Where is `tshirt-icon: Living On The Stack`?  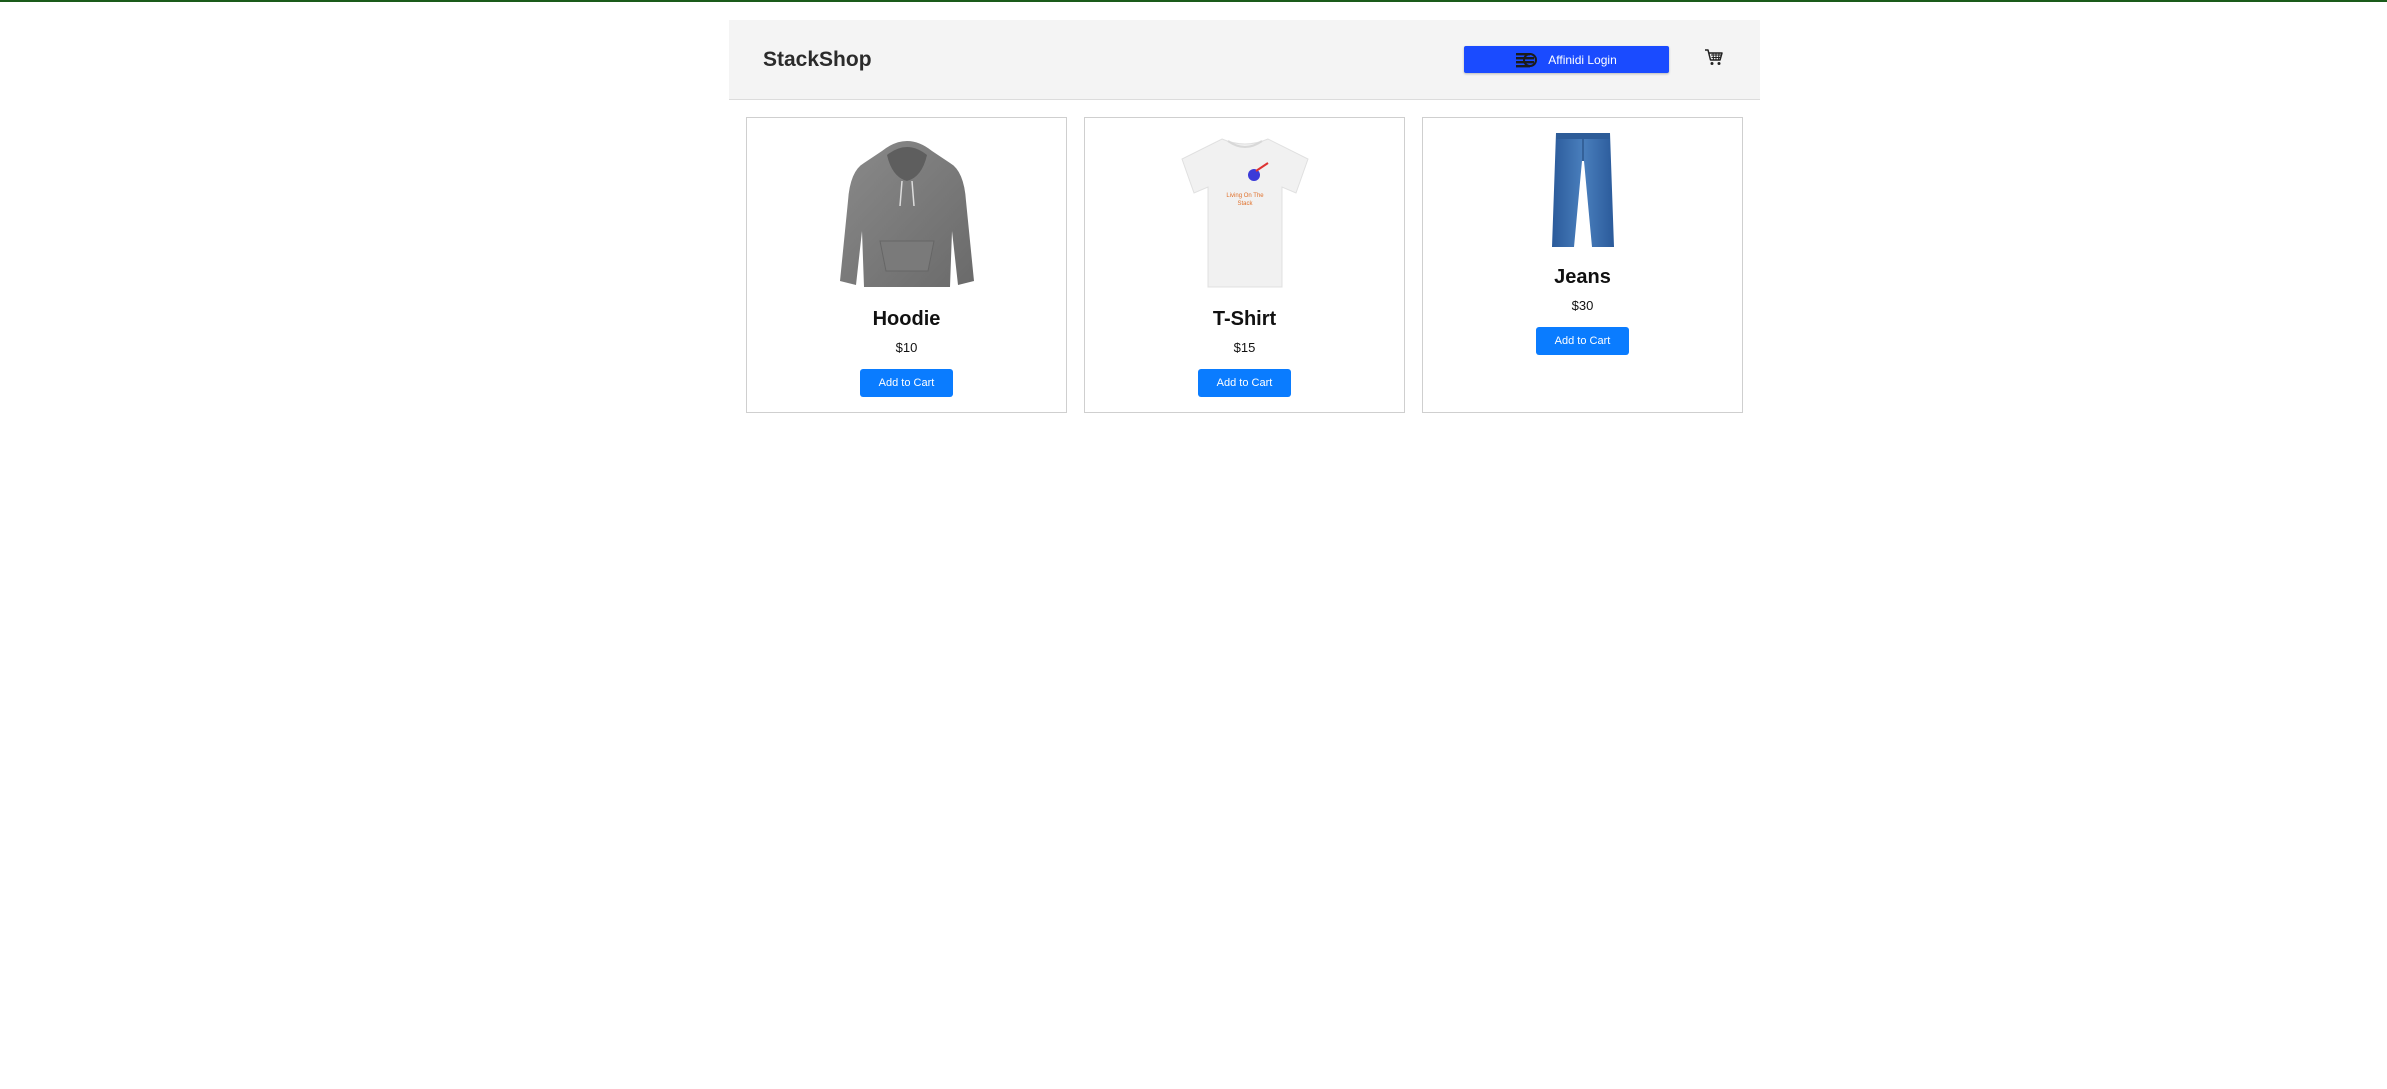 tshirt-icon: Living On The Stack is located at coordinates (1244, 213).